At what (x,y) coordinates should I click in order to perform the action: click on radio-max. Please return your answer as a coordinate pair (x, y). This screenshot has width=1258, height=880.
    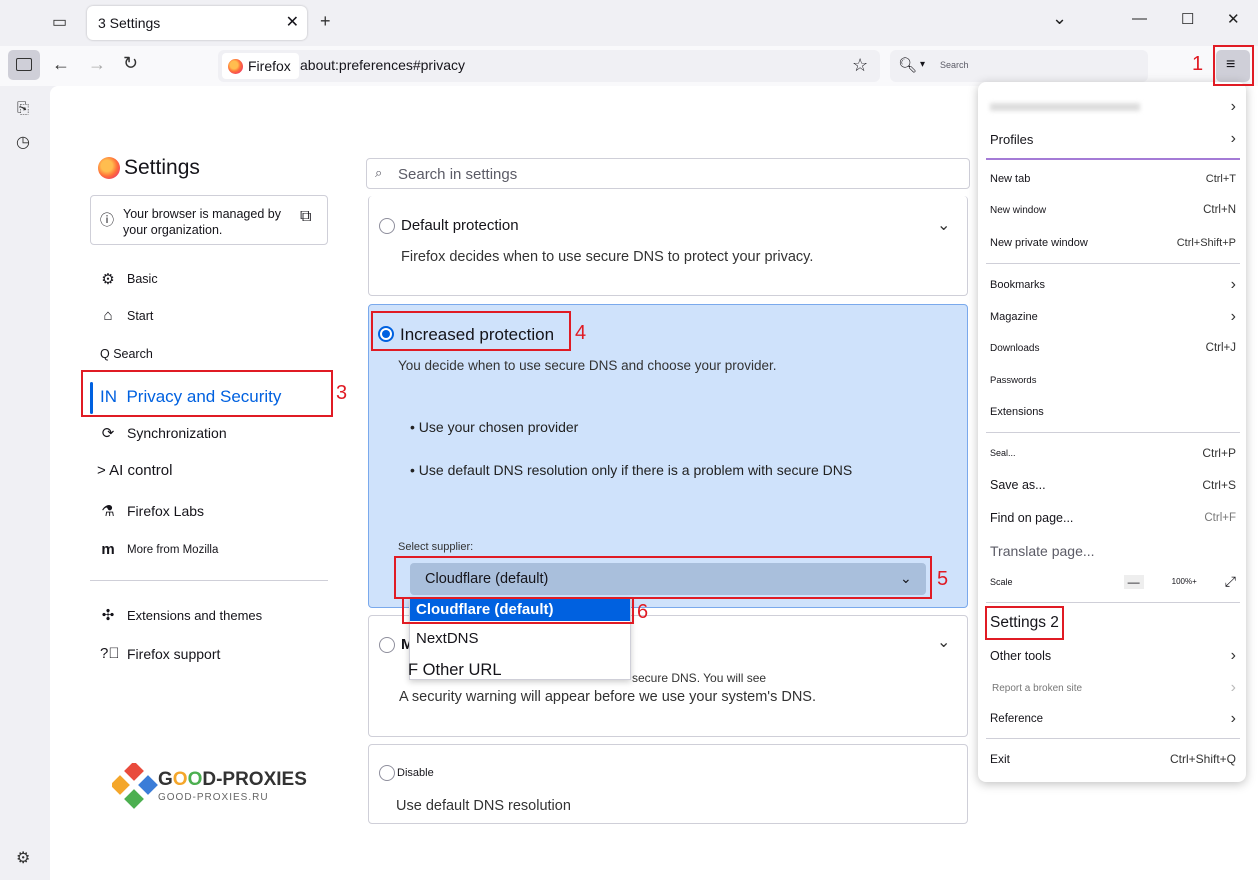
    Looking at the image, I should click on (387, 645).